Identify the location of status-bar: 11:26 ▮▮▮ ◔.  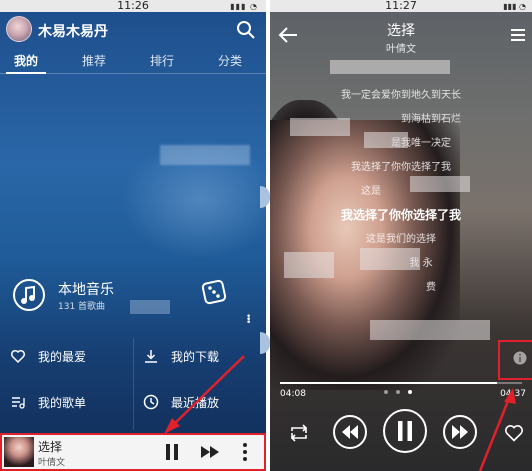
(133, 6).